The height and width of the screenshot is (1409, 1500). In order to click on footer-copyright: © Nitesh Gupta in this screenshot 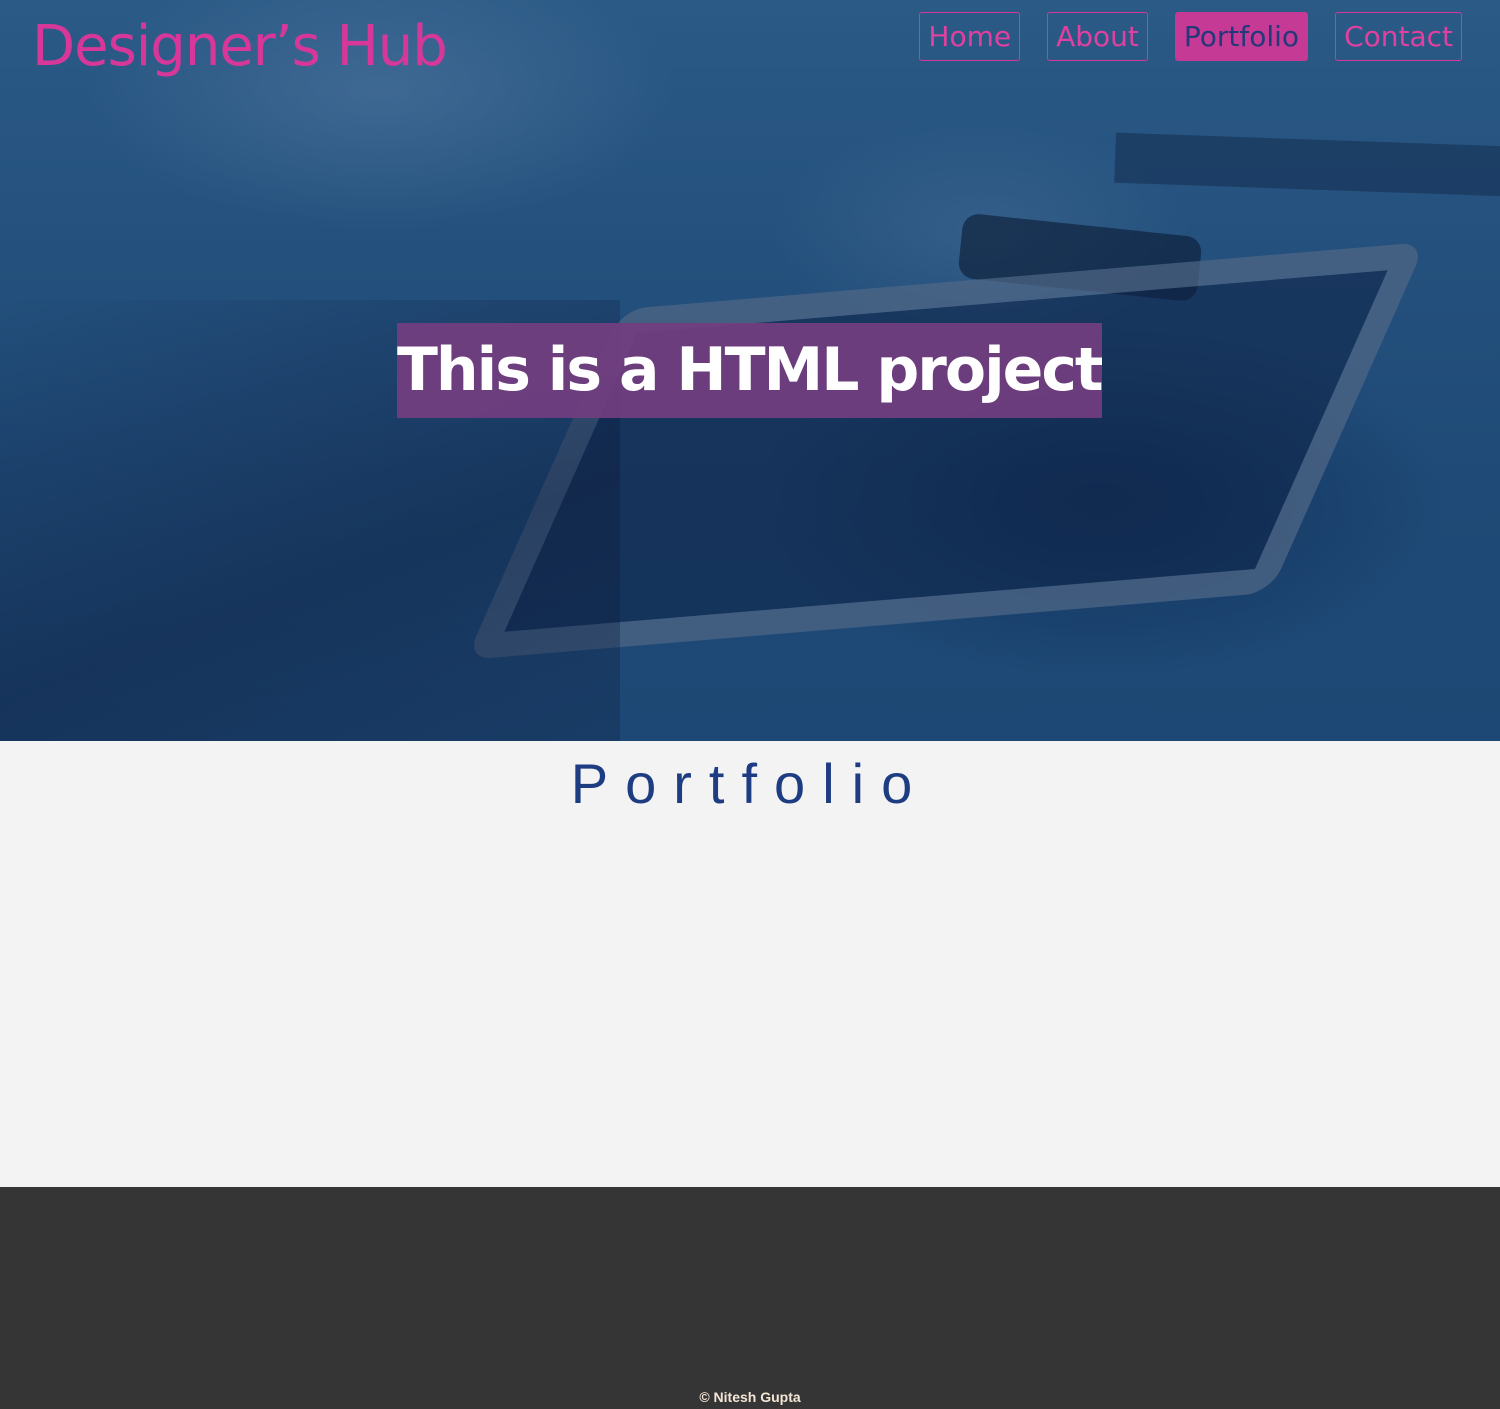, I will do `click(750, 1397)`.